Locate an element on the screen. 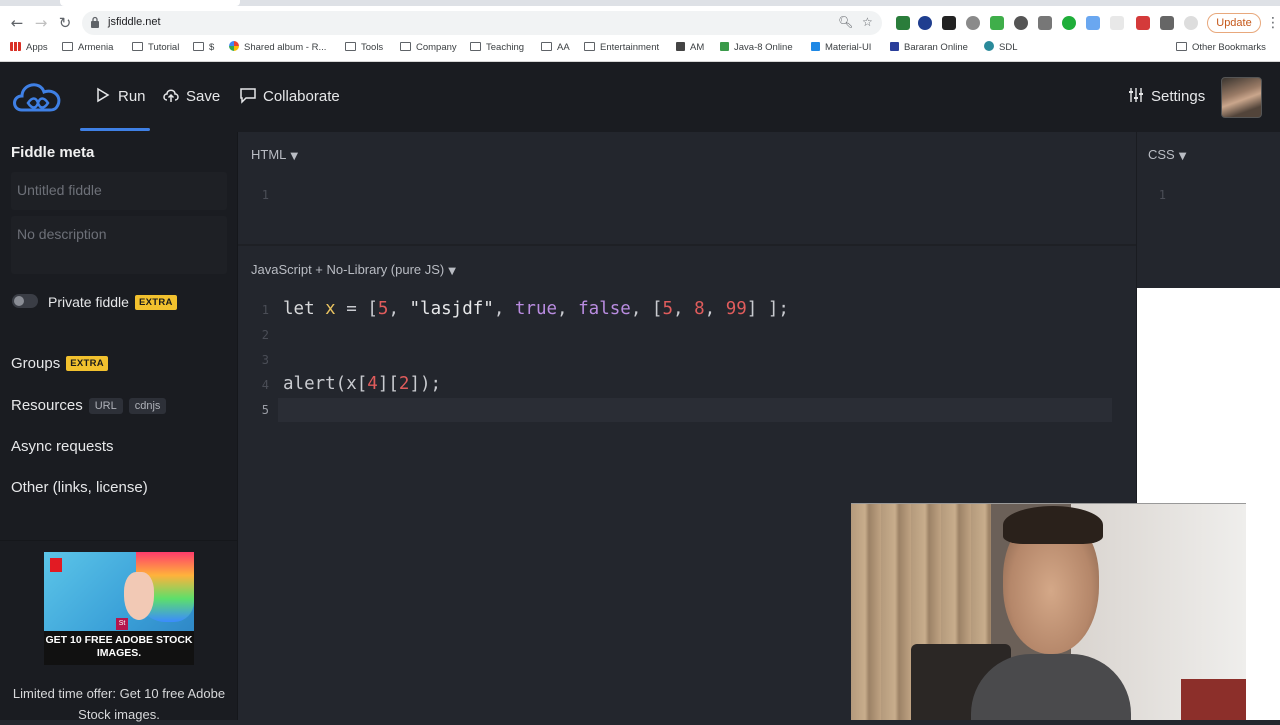 This screenshot has width=1280, height=725. apps-grid-icon is located at coordinates (15, 46).